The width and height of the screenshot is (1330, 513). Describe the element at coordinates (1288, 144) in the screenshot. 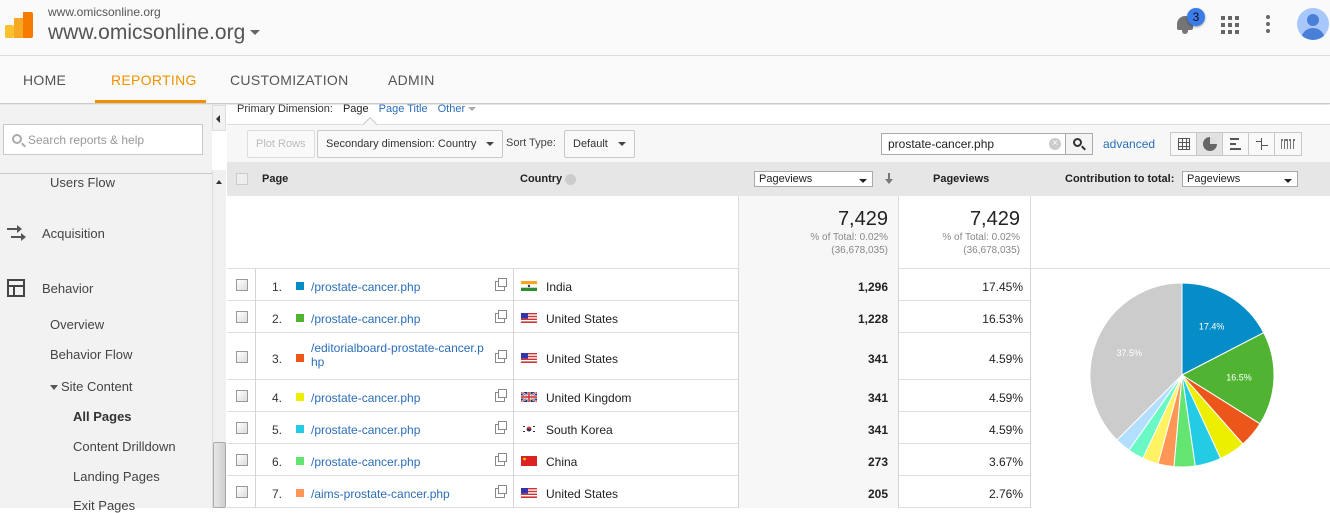

I see `view-pivot-button` at that location.